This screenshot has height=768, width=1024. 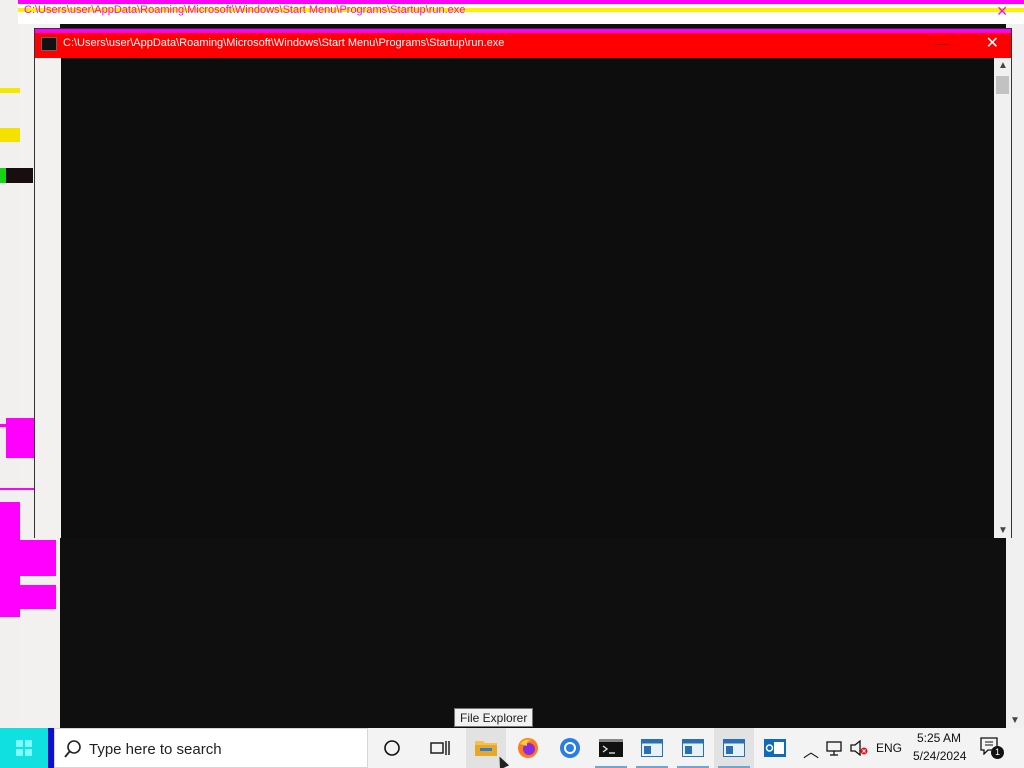 I want to click on console-scrollbar: ▲ ▼, so click(x=1002, y=298).